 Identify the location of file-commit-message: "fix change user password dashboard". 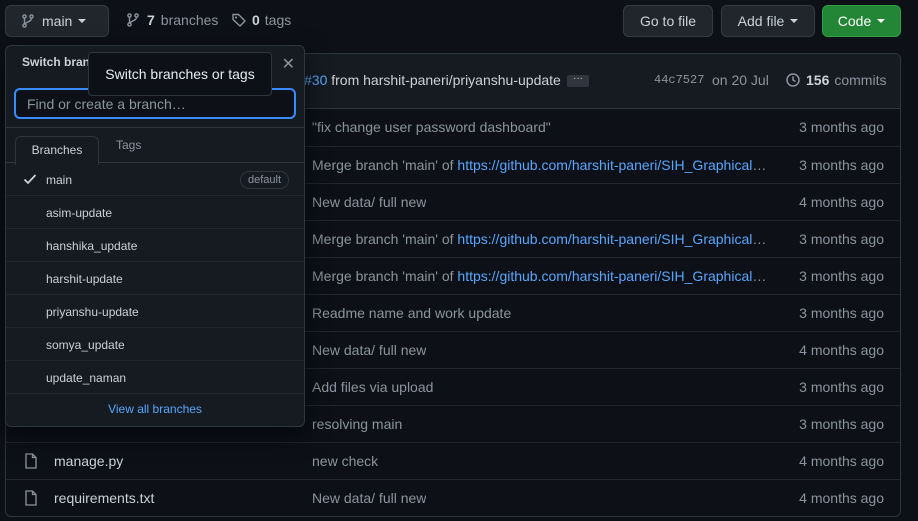
(431, 127).